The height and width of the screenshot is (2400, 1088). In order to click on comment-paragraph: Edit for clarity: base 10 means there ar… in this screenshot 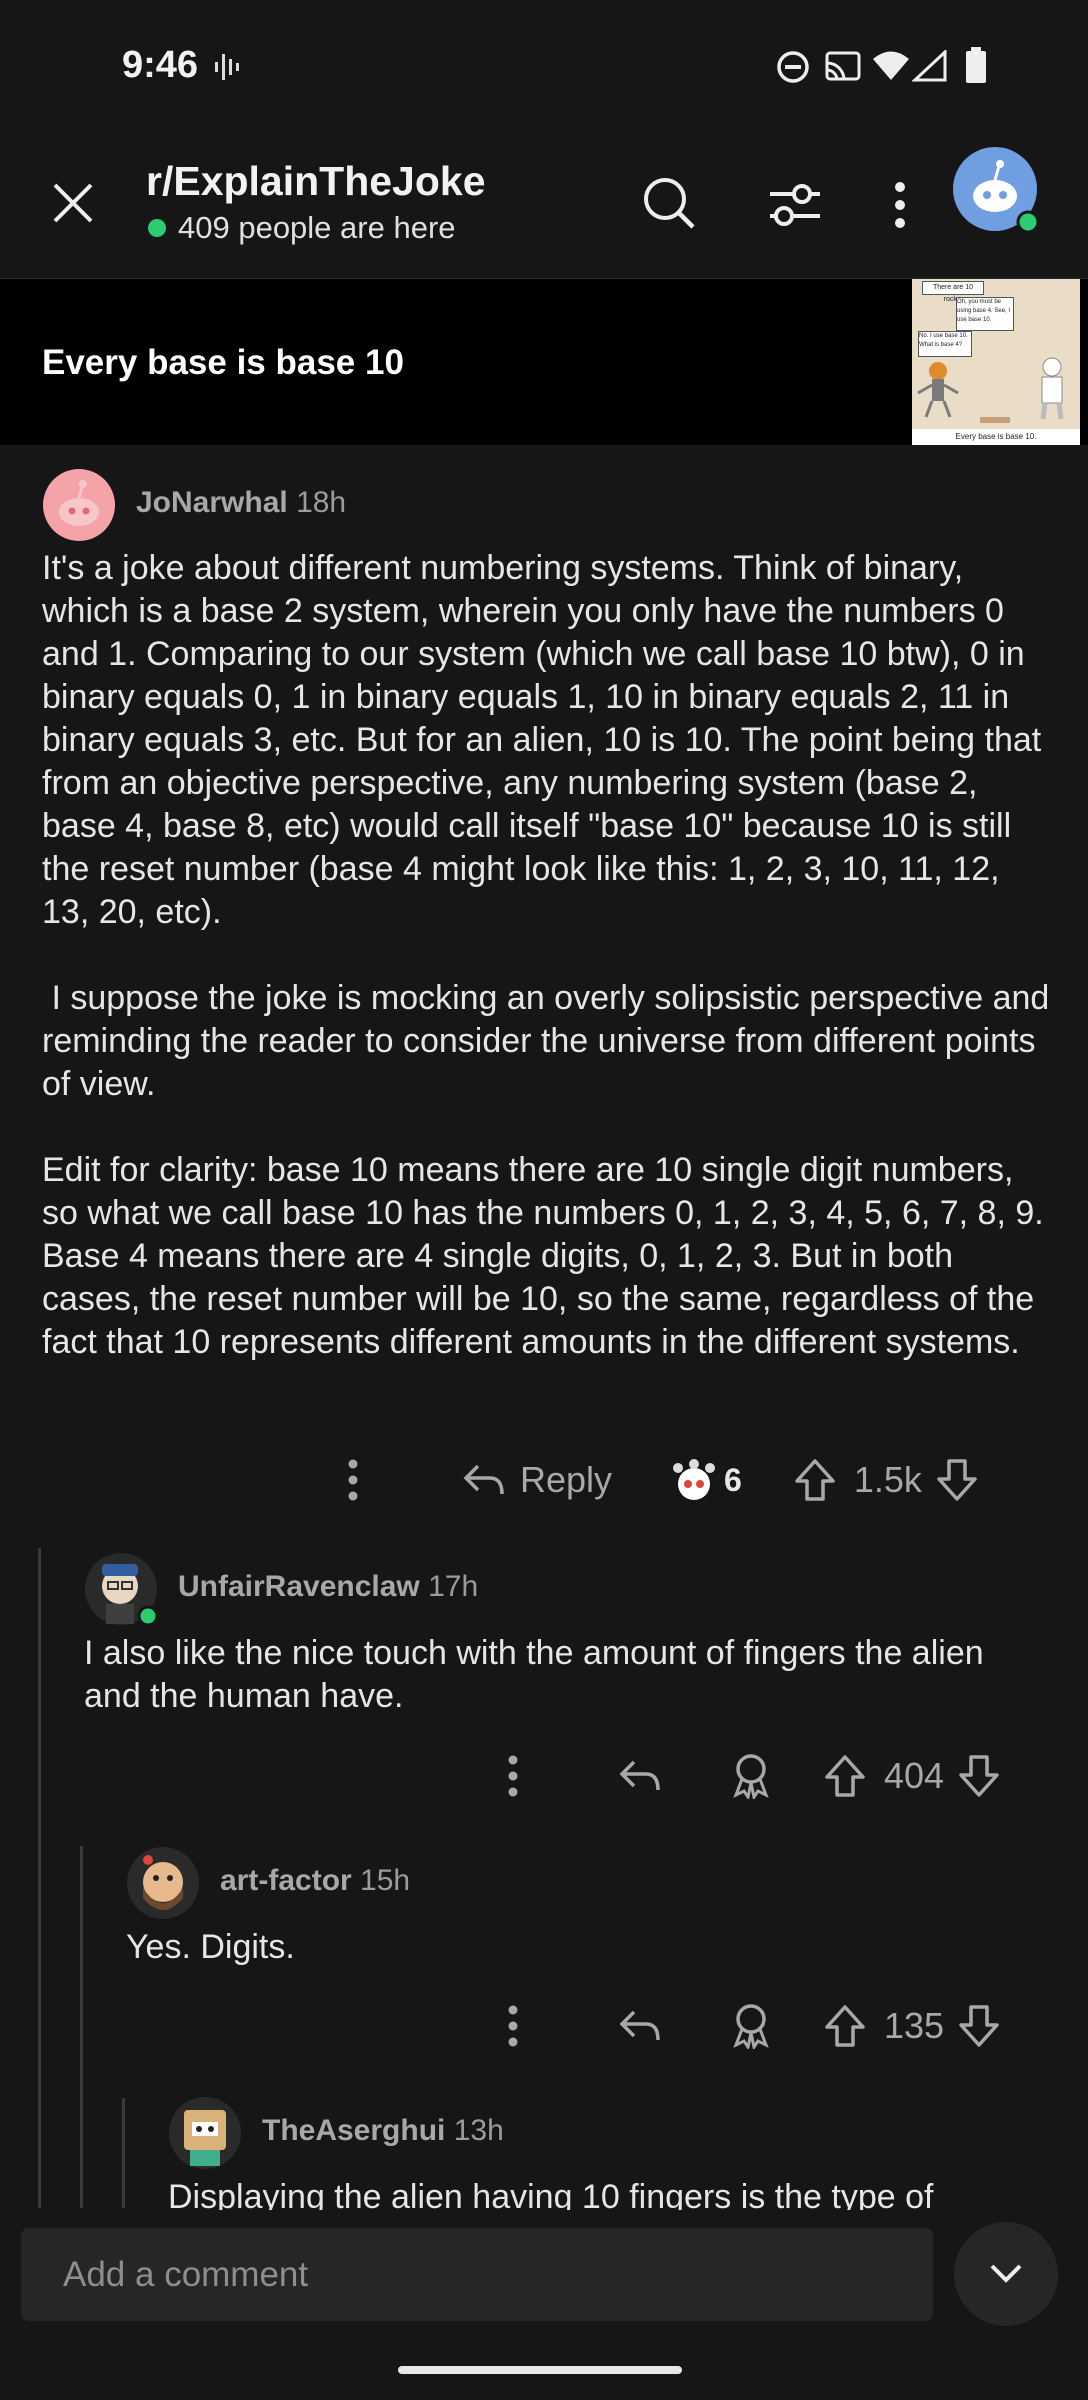, I will do `click(543, 1256)`.